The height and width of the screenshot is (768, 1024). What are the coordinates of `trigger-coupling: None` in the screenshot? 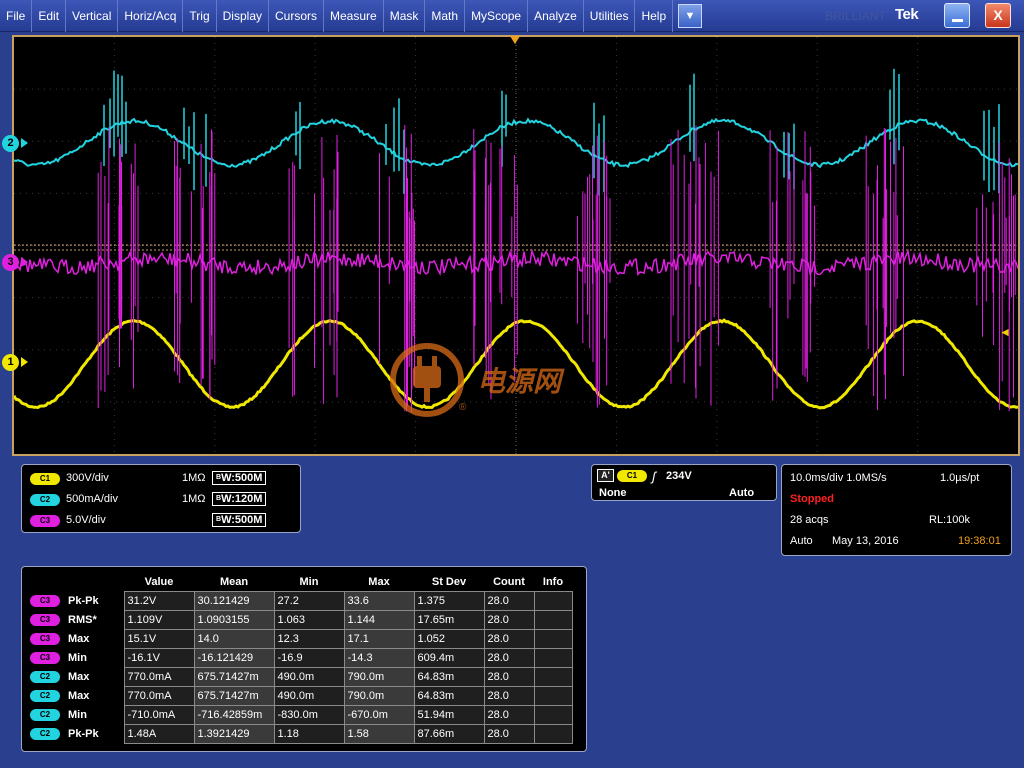 It's located at (613, 493).